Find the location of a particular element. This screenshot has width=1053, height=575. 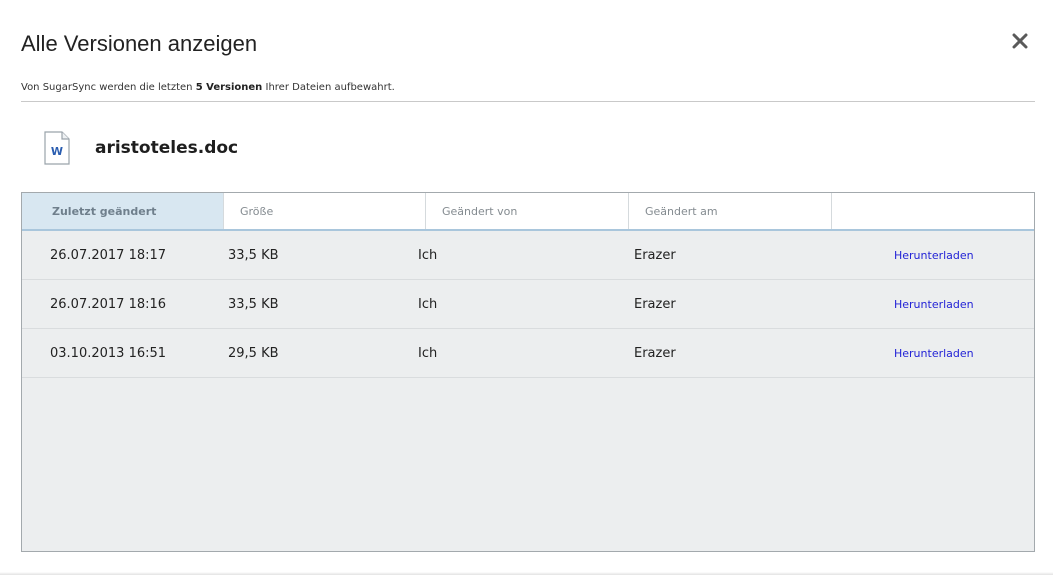

cell-modified: 03.10.2013 16:51 is located at coordinates (108, 353).